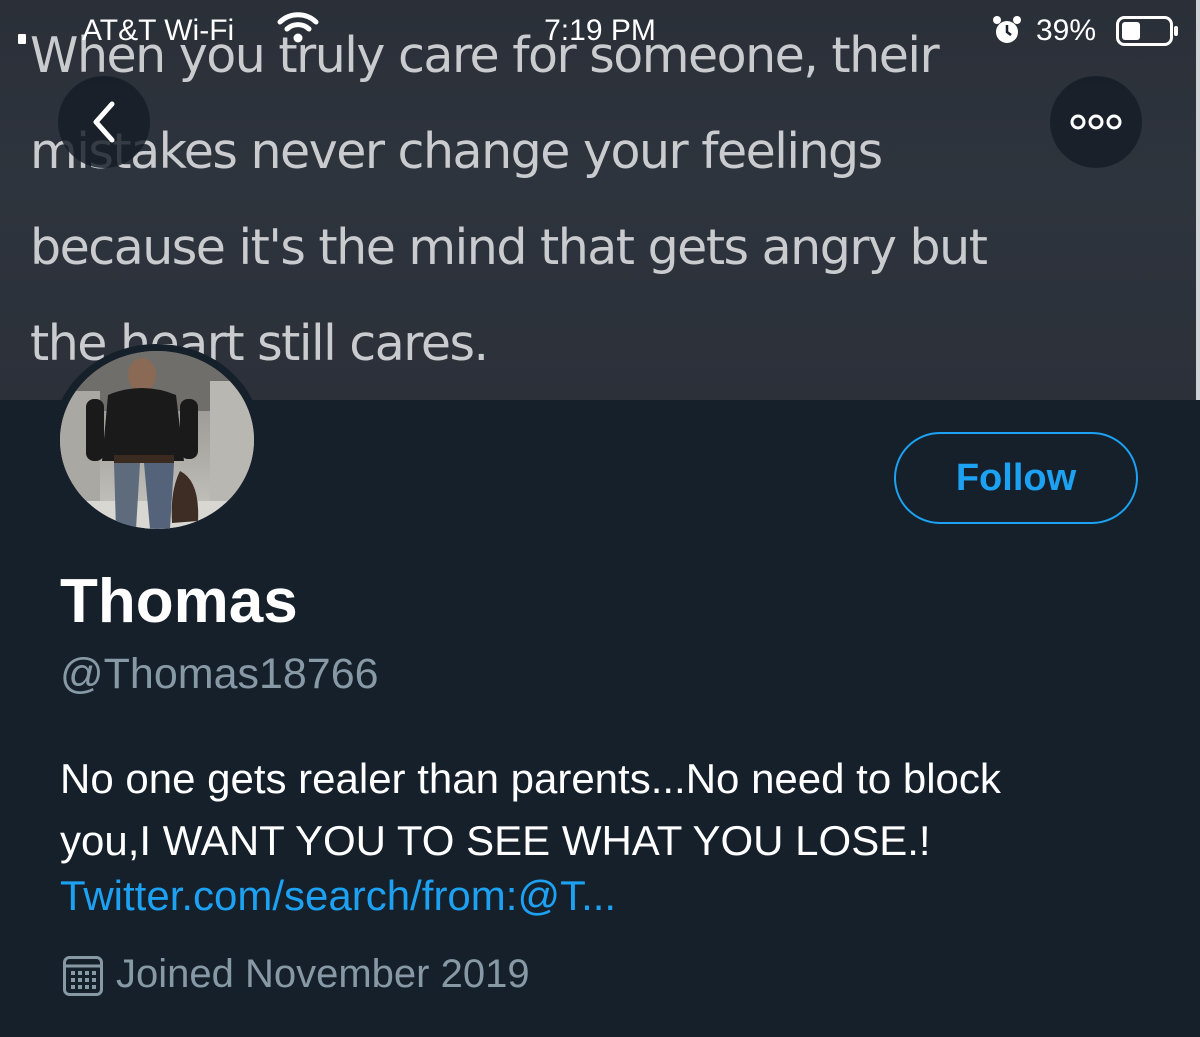 Image resolution: width=1200 pixels, height=1037 pixels. What do you see at coordinates (1007, 29) in the screenshot?
I see `alarm-icon` at bounding box center [1007, 29].